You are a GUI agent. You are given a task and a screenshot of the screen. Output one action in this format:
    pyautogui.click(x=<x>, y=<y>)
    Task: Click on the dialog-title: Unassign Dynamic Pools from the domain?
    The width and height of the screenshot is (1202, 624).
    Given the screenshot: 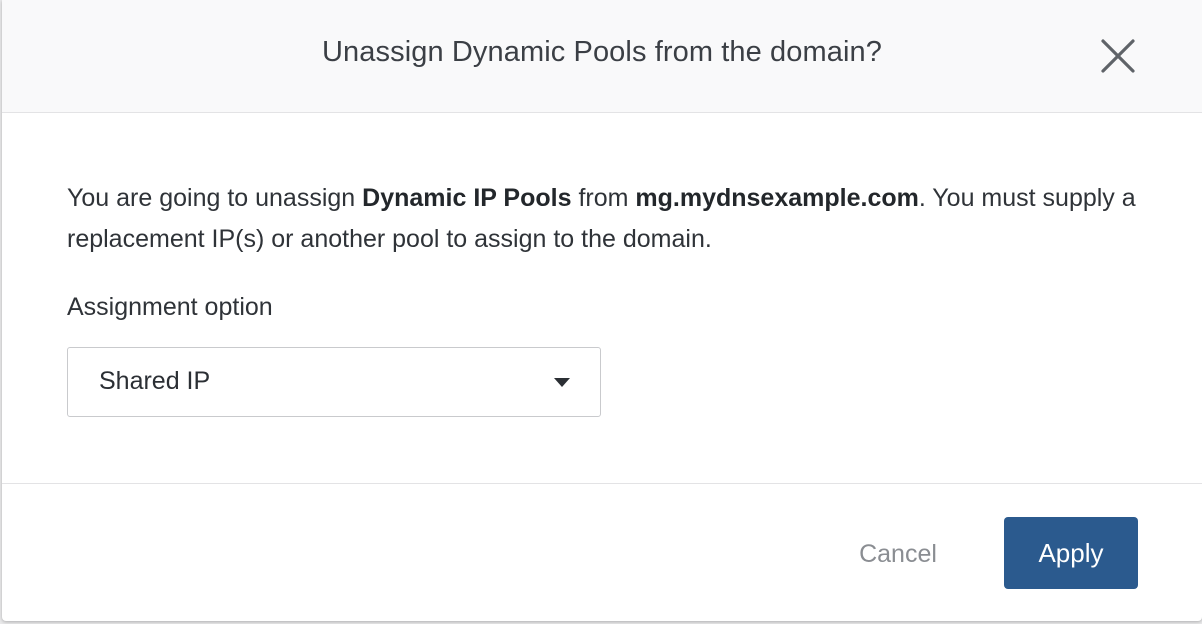 What is the action you would take?
    pyautogui.click(x=602, y=52)
    